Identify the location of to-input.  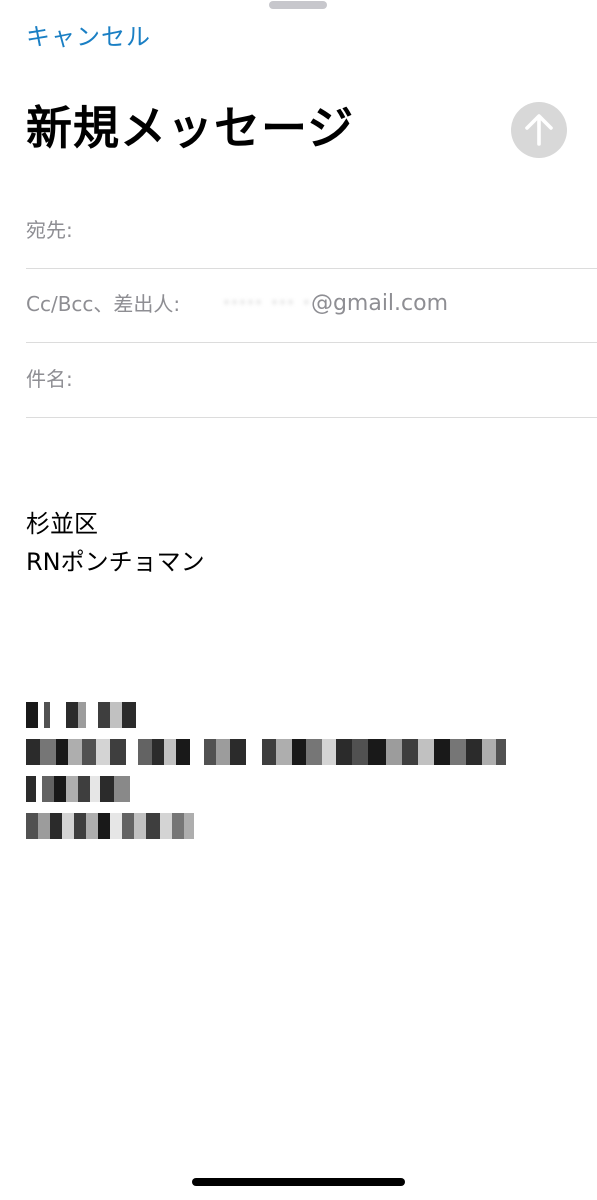
(331, 231).